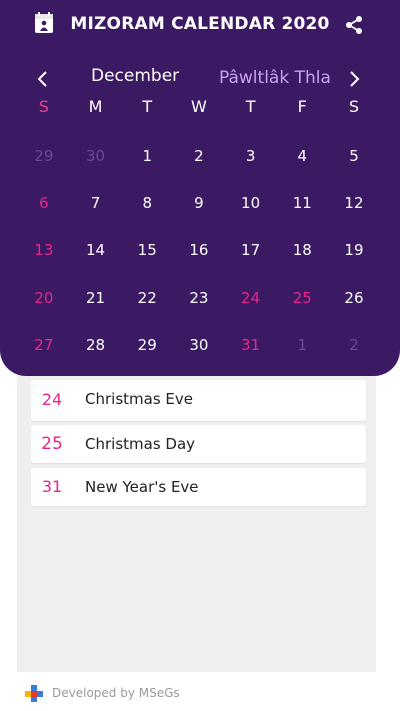 This screenshot has height=711, width=400. I want to click on event-date: 31, so click(52, 486).